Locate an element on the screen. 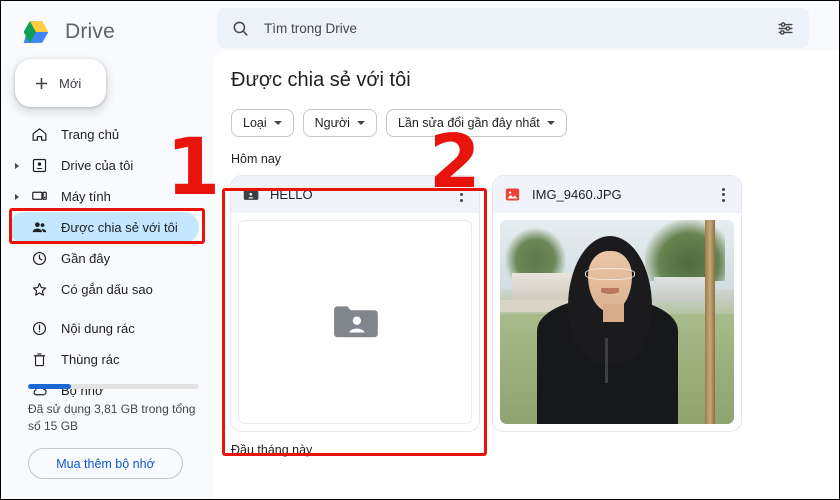 The height and width of the screenshot is (500, 840). sidebar-item-drive-cua-toi: Drive của tôi is located at coordinates (104, 165).